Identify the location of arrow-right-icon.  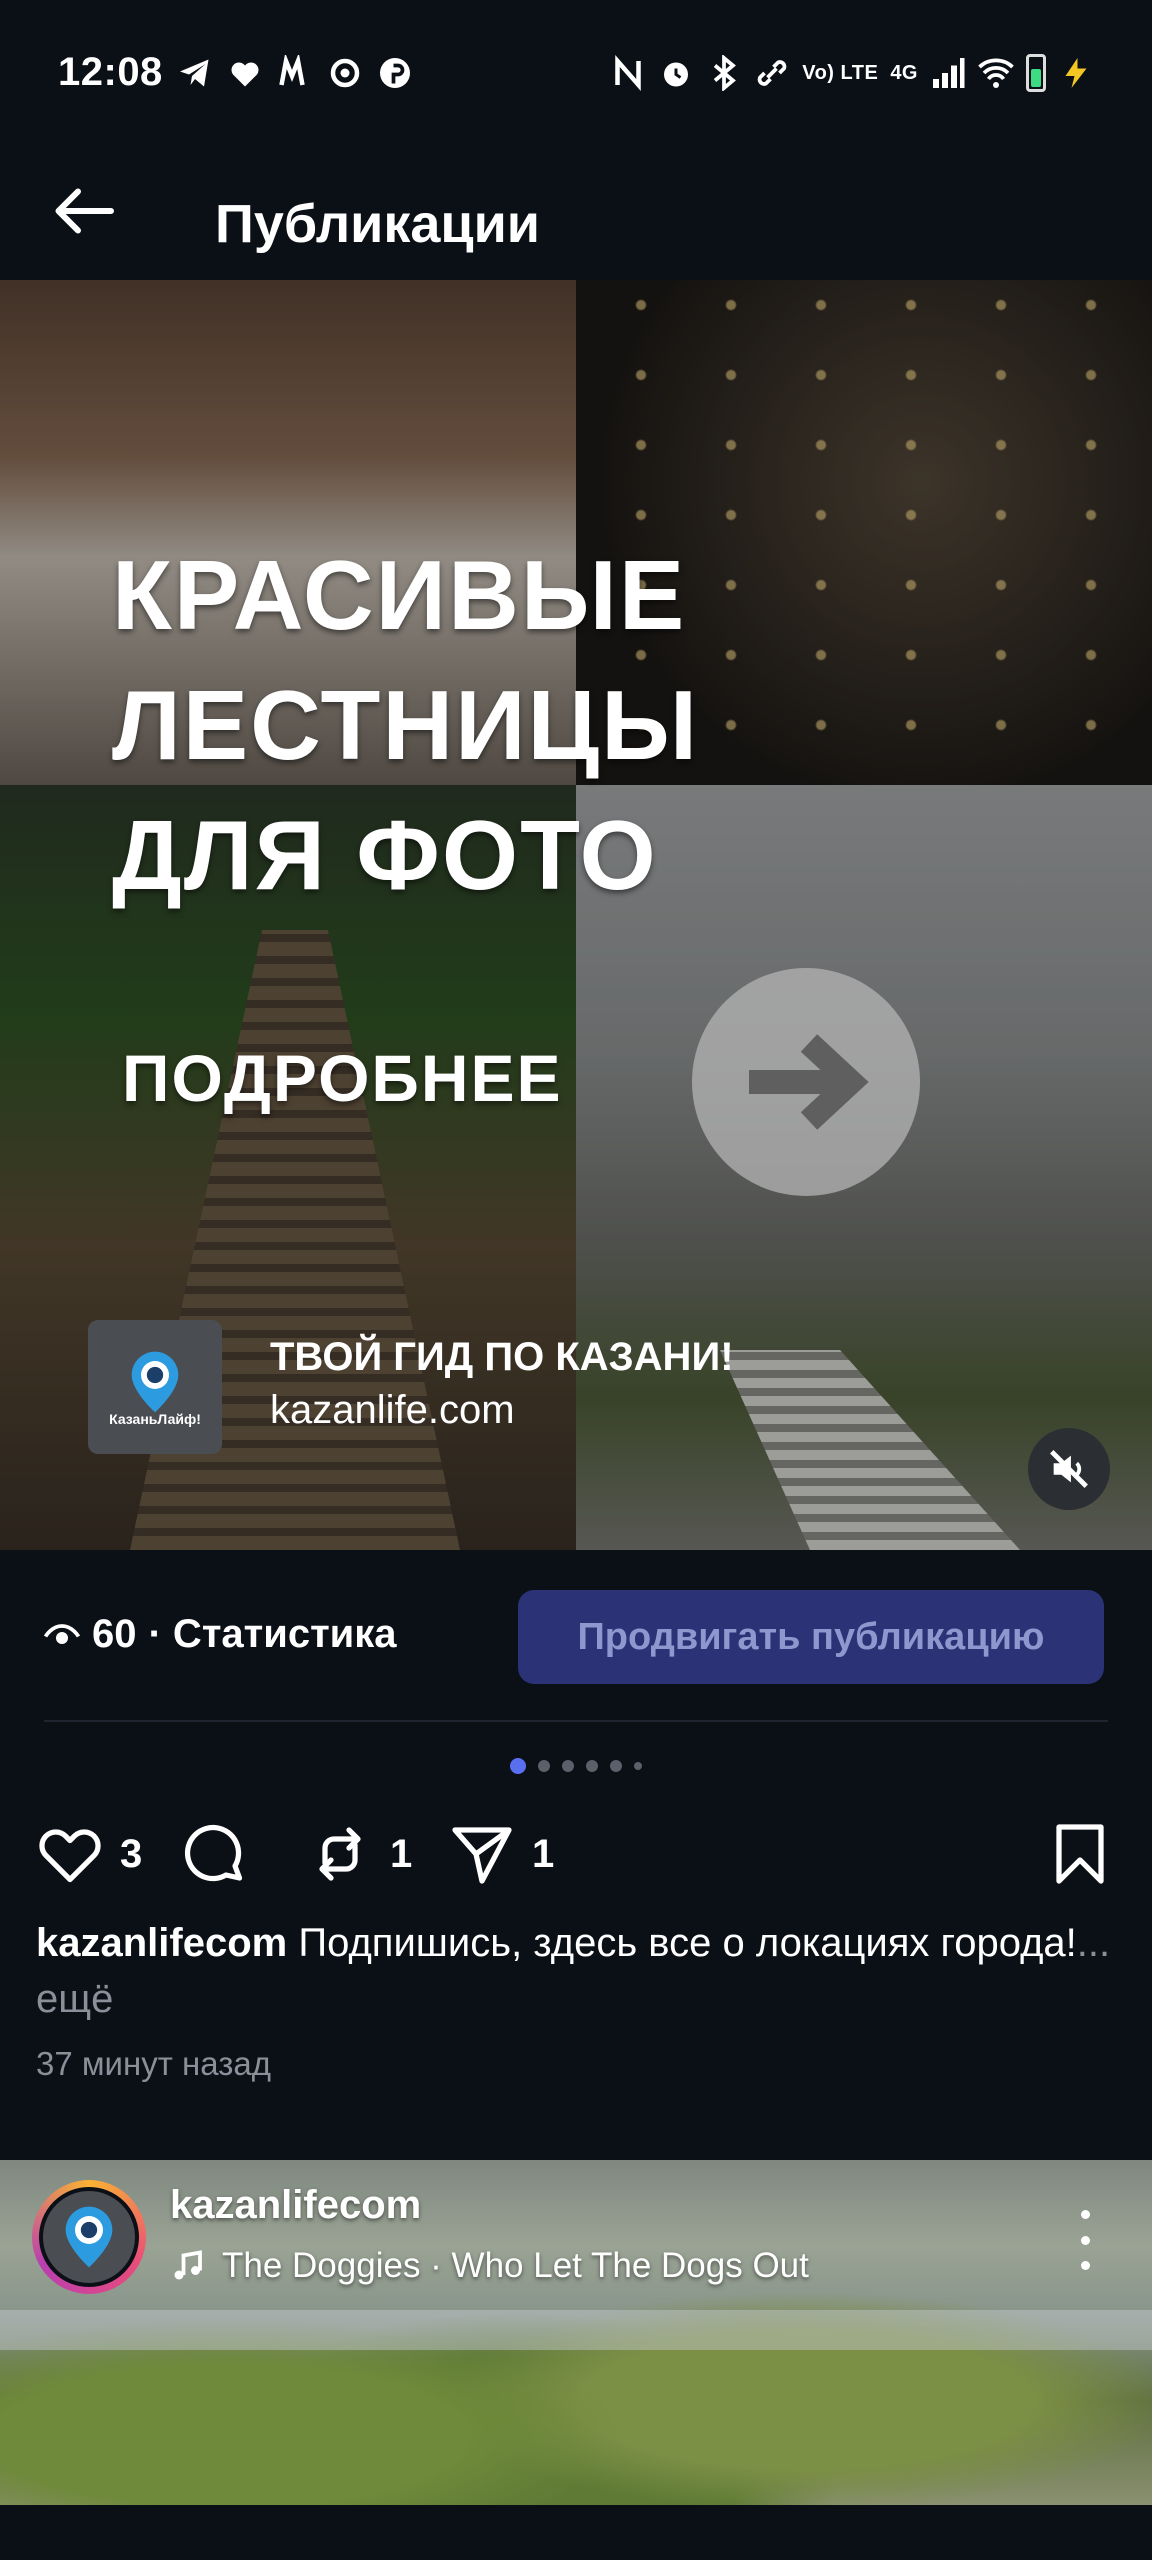
(809, 1082).